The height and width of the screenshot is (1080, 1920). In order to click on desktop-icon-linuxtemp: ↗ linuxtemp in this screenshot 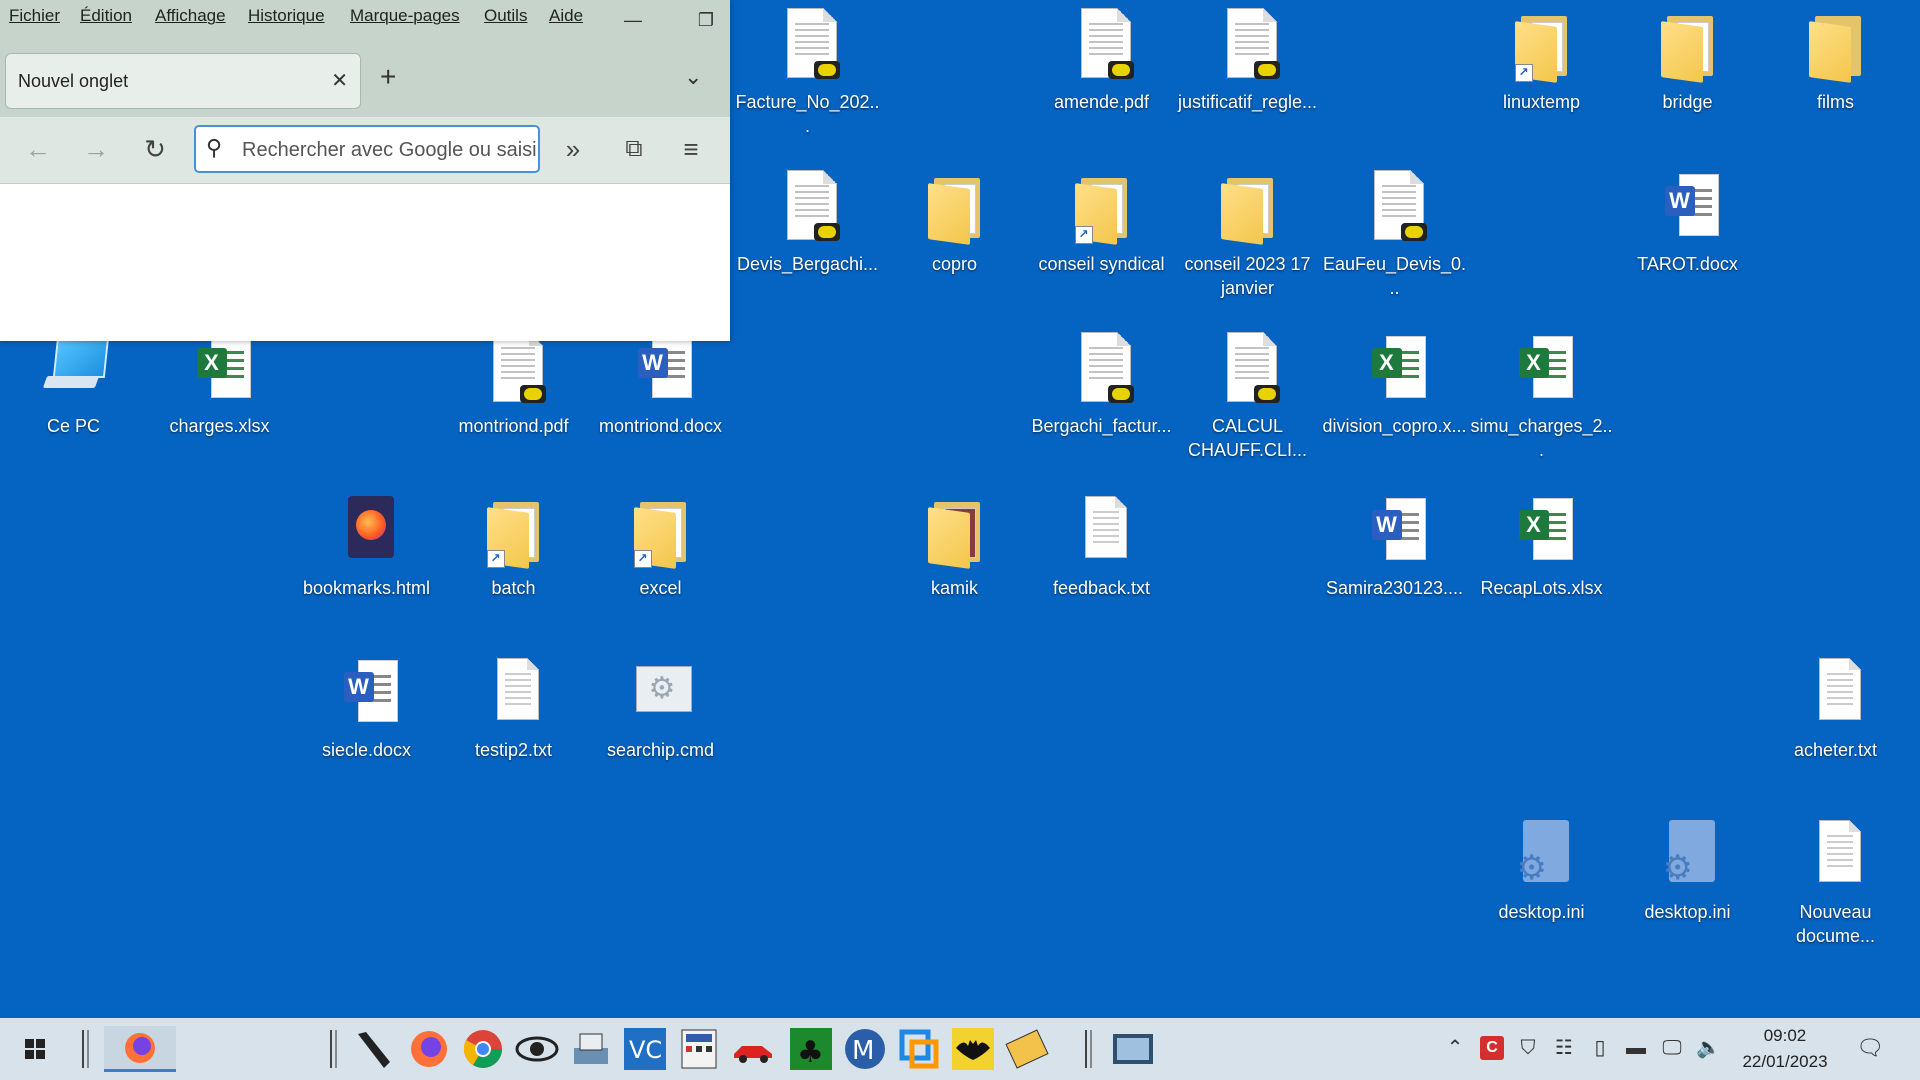, I will do `click(1541, 75)`.